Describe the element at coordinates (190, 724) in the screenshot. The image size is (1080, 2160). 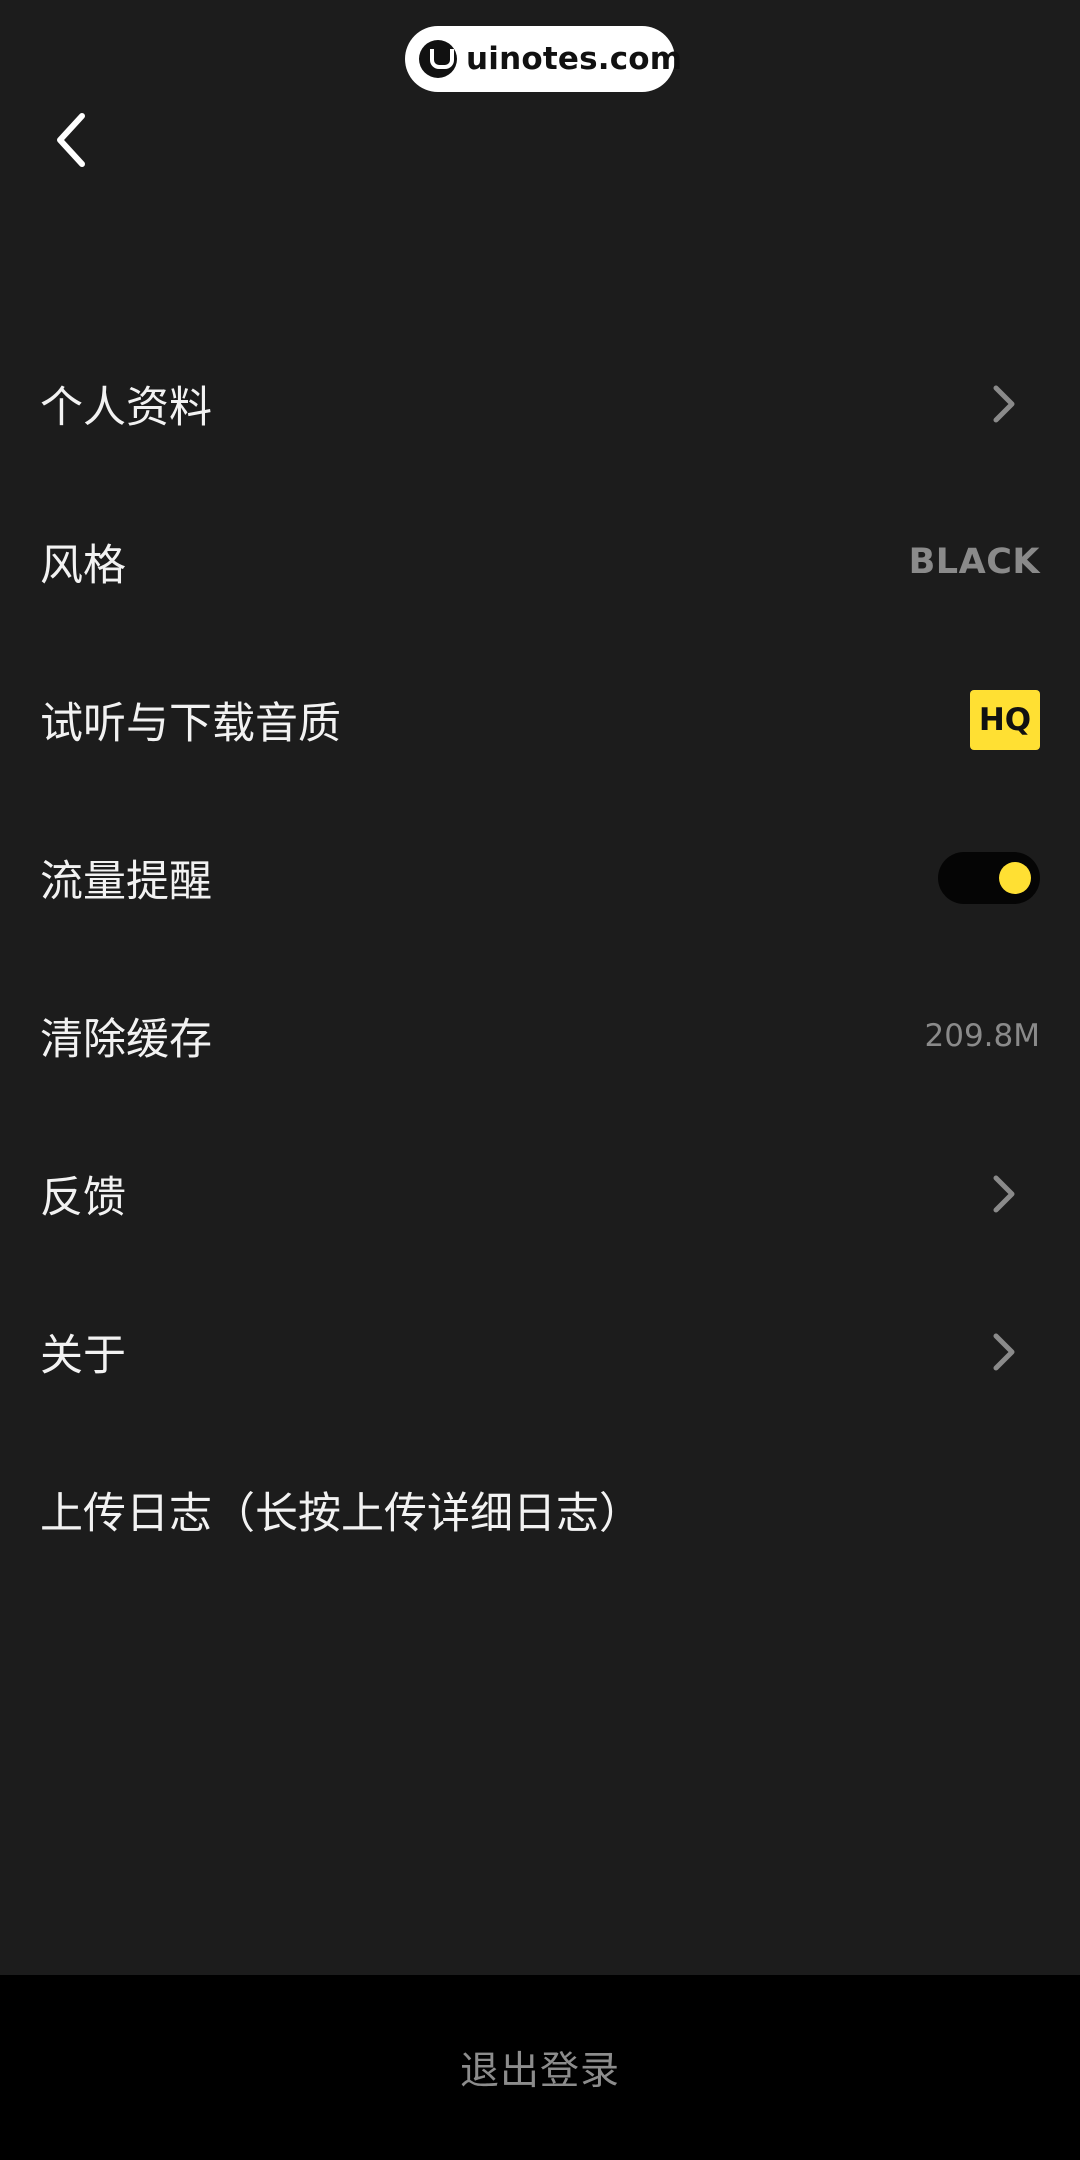
I see `settings-item-label: 试听与下载音质` at that location.